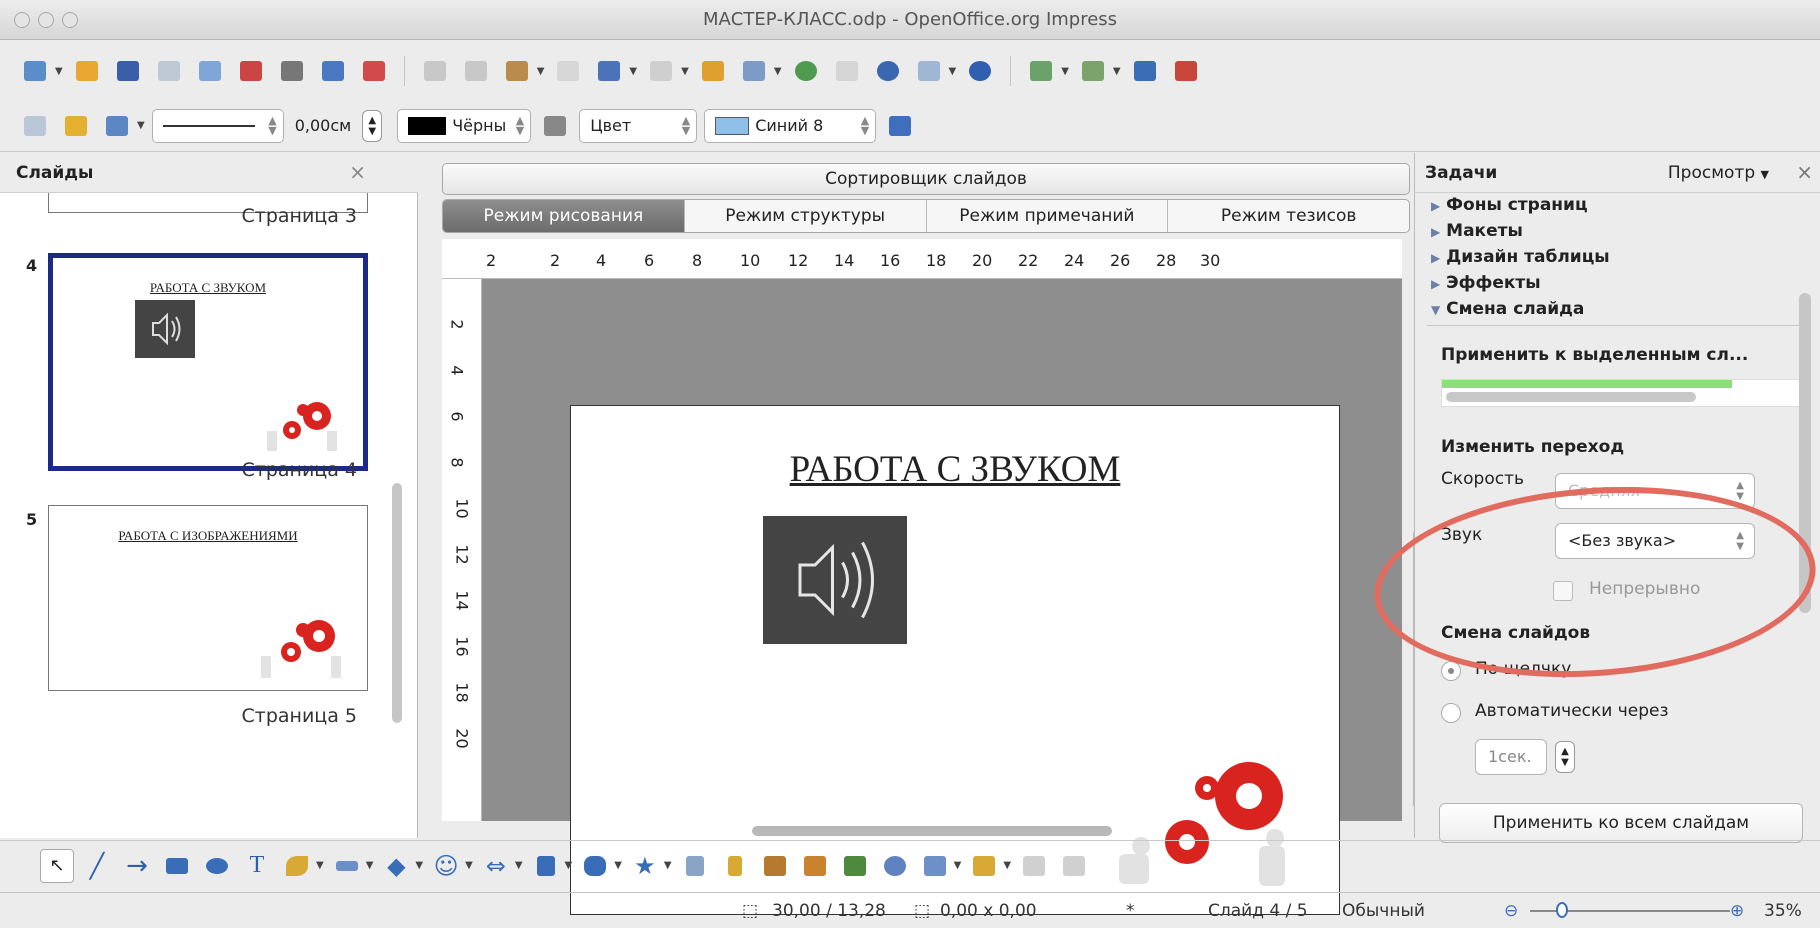 Image resolution: width=1820 pixels, height=928 pixels. I want to click on gallery-icon, so click(806, 71).